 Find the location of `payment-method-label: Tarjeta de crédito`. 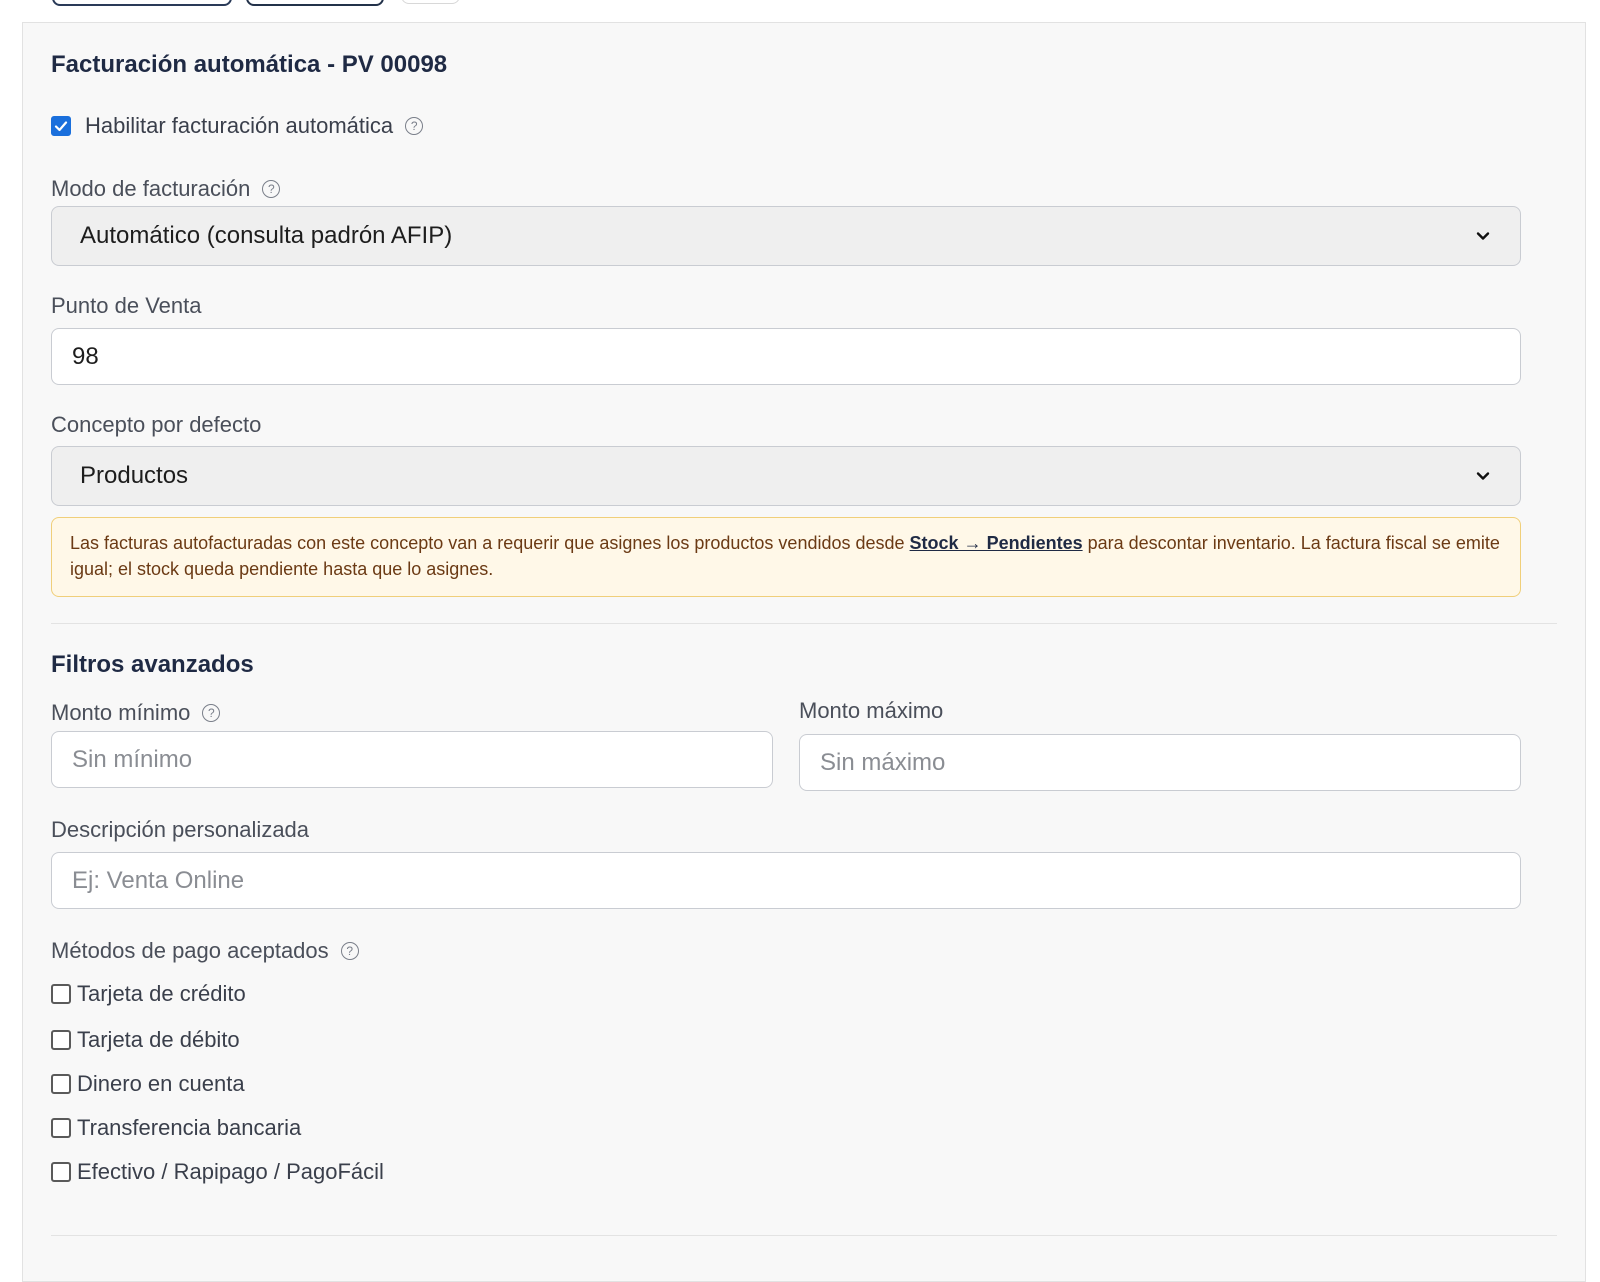

payment-method-label: Tarjeta de crédito is located at coordinates (161, 993).